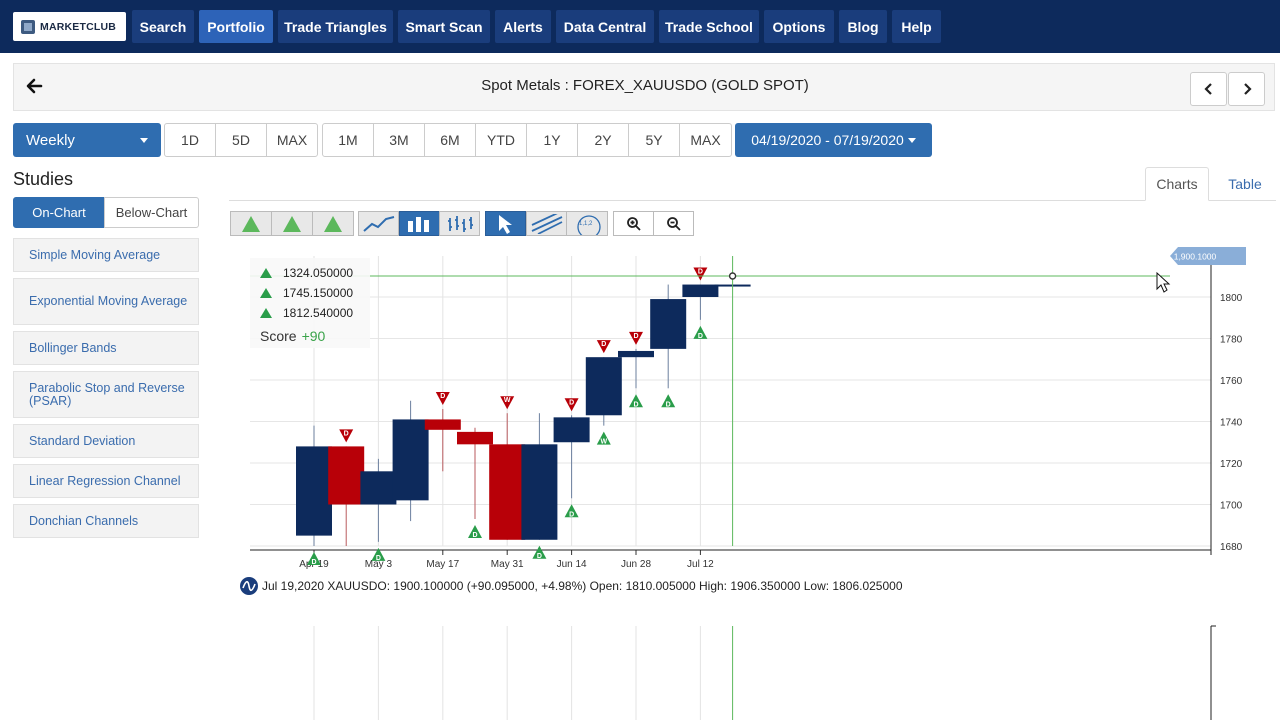  Describe the element at coordinates (603, 442) in the screenshot. I see `buy-signal-letter: W` at that location.